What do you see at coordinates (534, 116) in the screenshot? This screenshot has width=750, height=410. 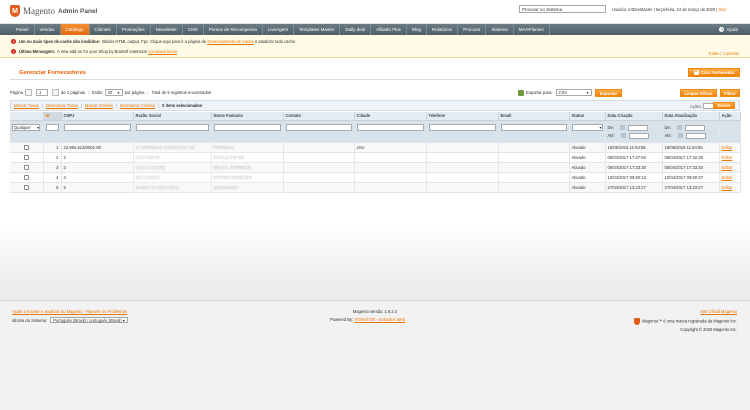 I see `column-header: Email` at bounding box center [534, 116].